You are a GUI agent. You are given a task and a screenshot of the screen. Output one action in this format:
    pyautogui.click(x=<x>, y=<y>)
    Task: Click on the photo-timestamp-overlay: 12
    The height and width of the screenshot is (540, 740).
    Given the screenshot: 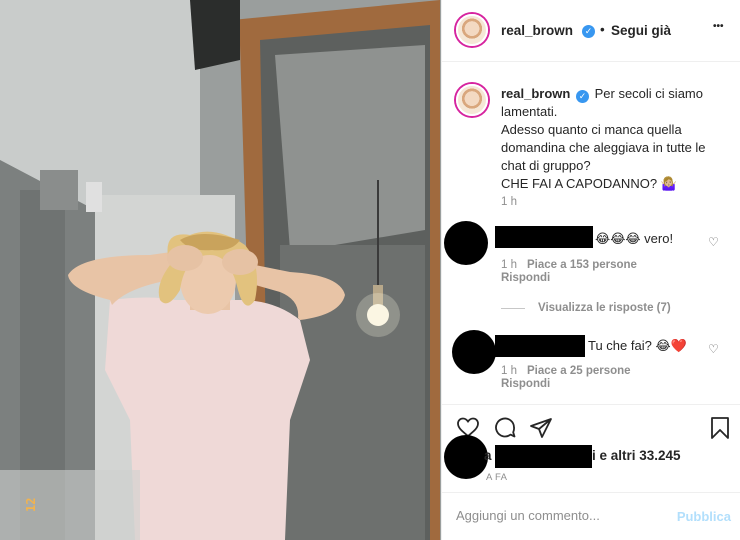 What is the action you would take?
    pyautogui.click(x=31, y=504)
    